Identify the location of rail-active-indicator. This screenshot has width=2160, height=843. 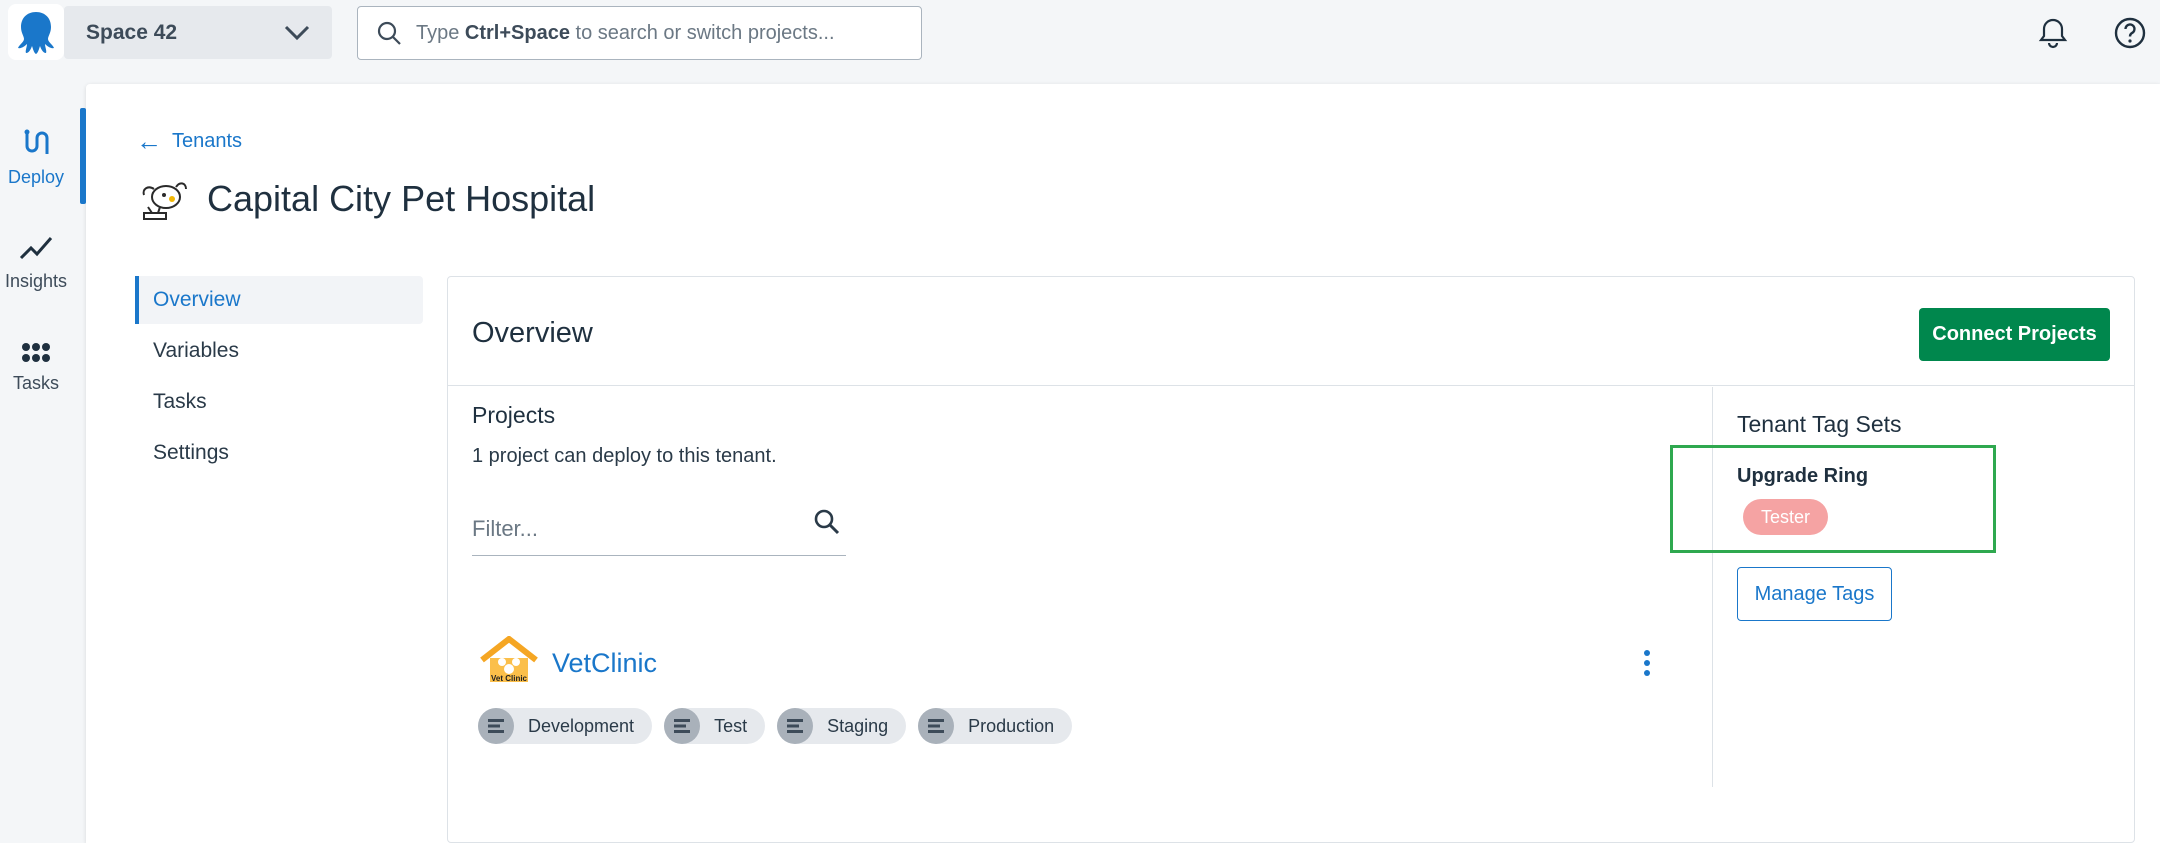
(83, 156).